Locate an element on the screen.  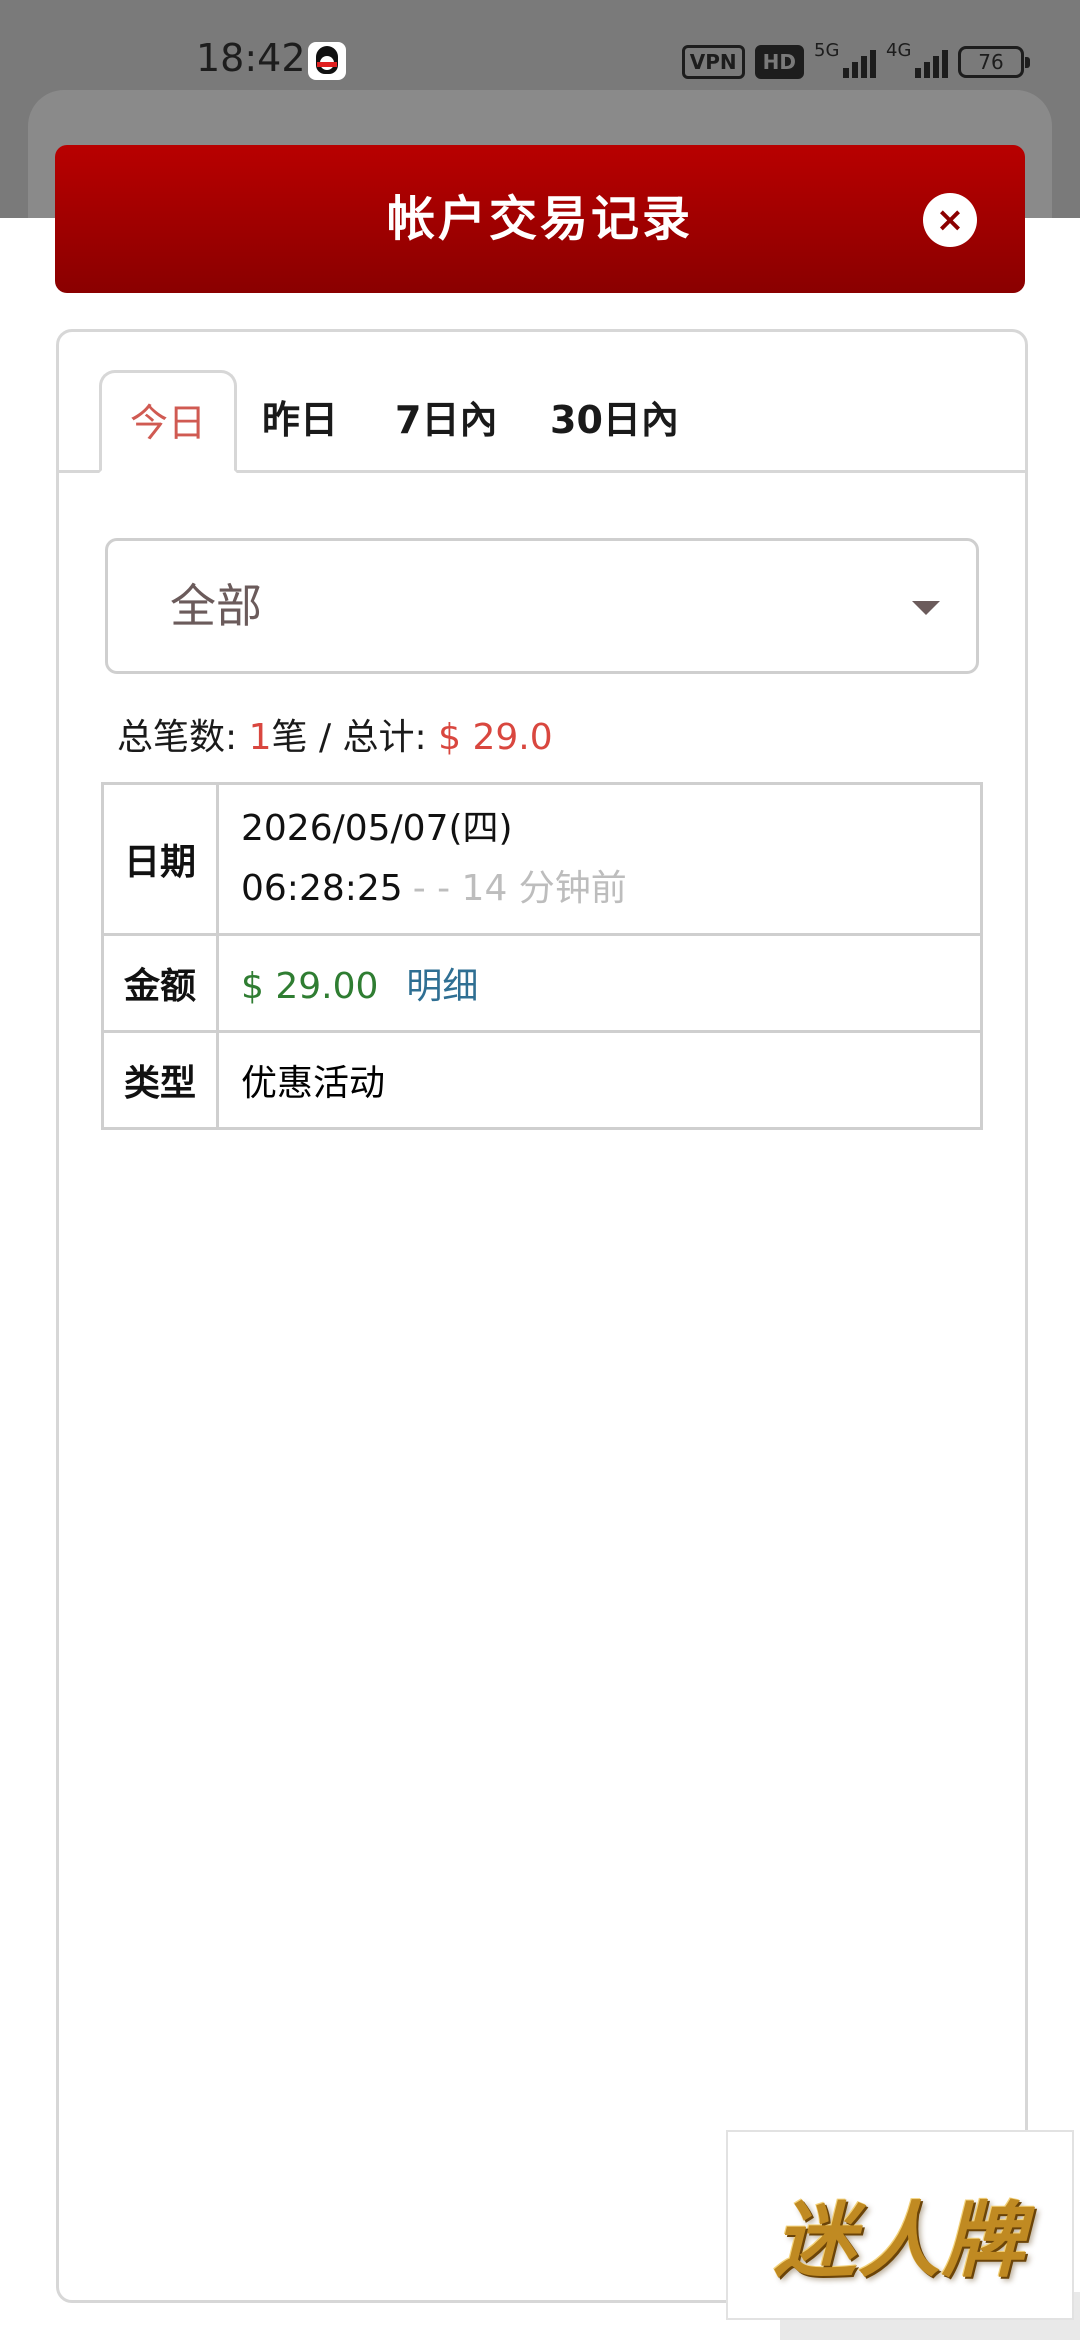
table-row: 类型 优惠活动 is located at coordinates (542, 1080).